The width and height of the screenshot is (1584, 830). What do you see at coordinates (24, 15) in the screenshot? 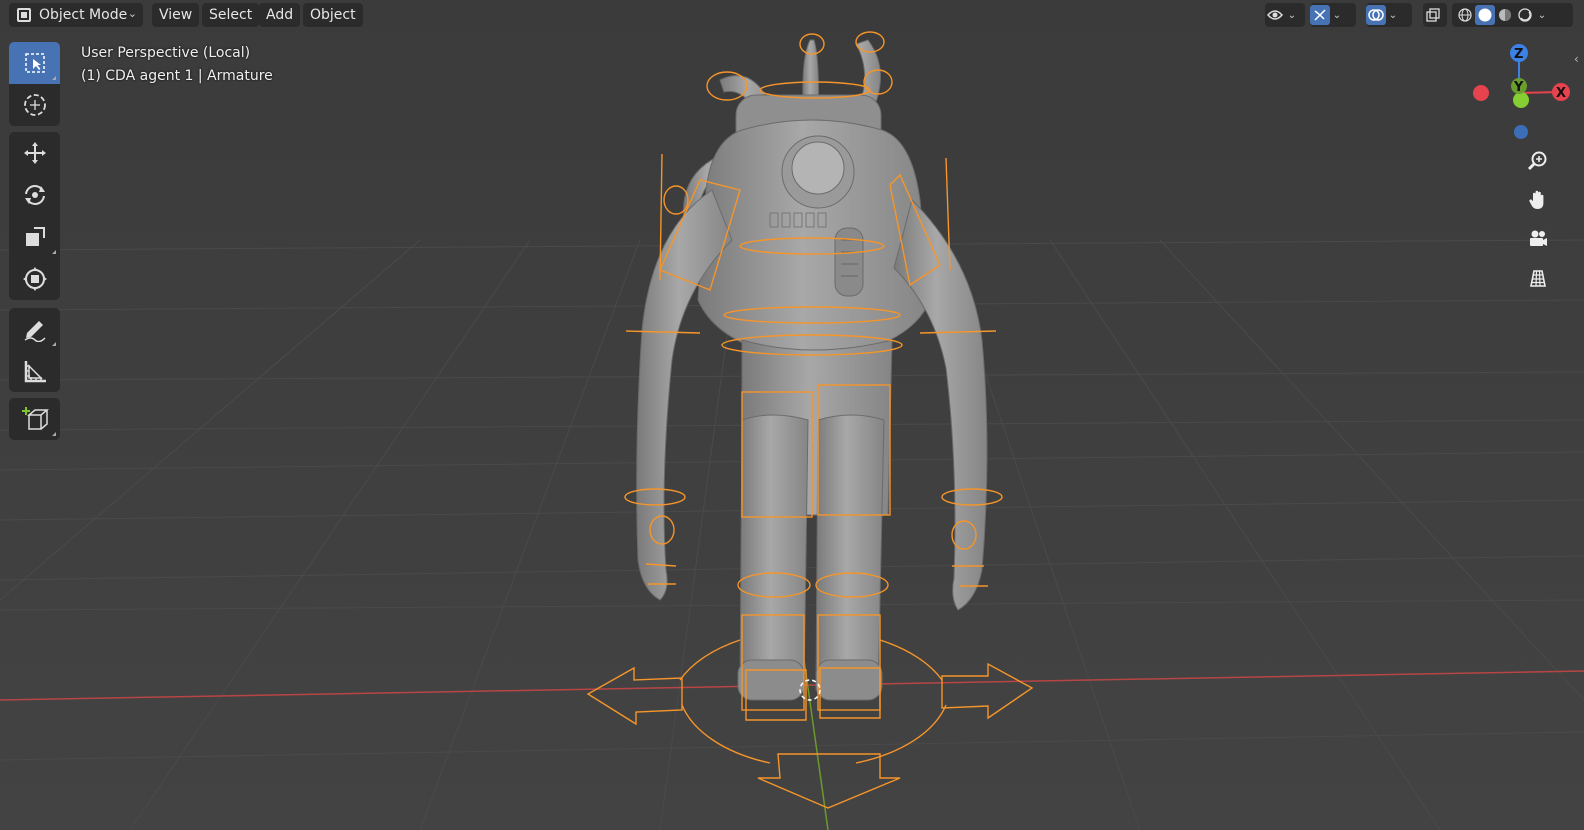
I see `object-mode-icon` at bounding box center [24, 15].